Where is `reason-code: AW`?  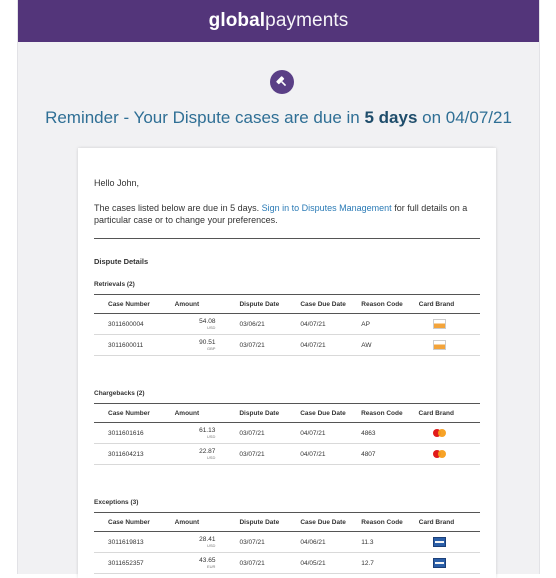
reason-code: AW is located at coordinates (384, 345).